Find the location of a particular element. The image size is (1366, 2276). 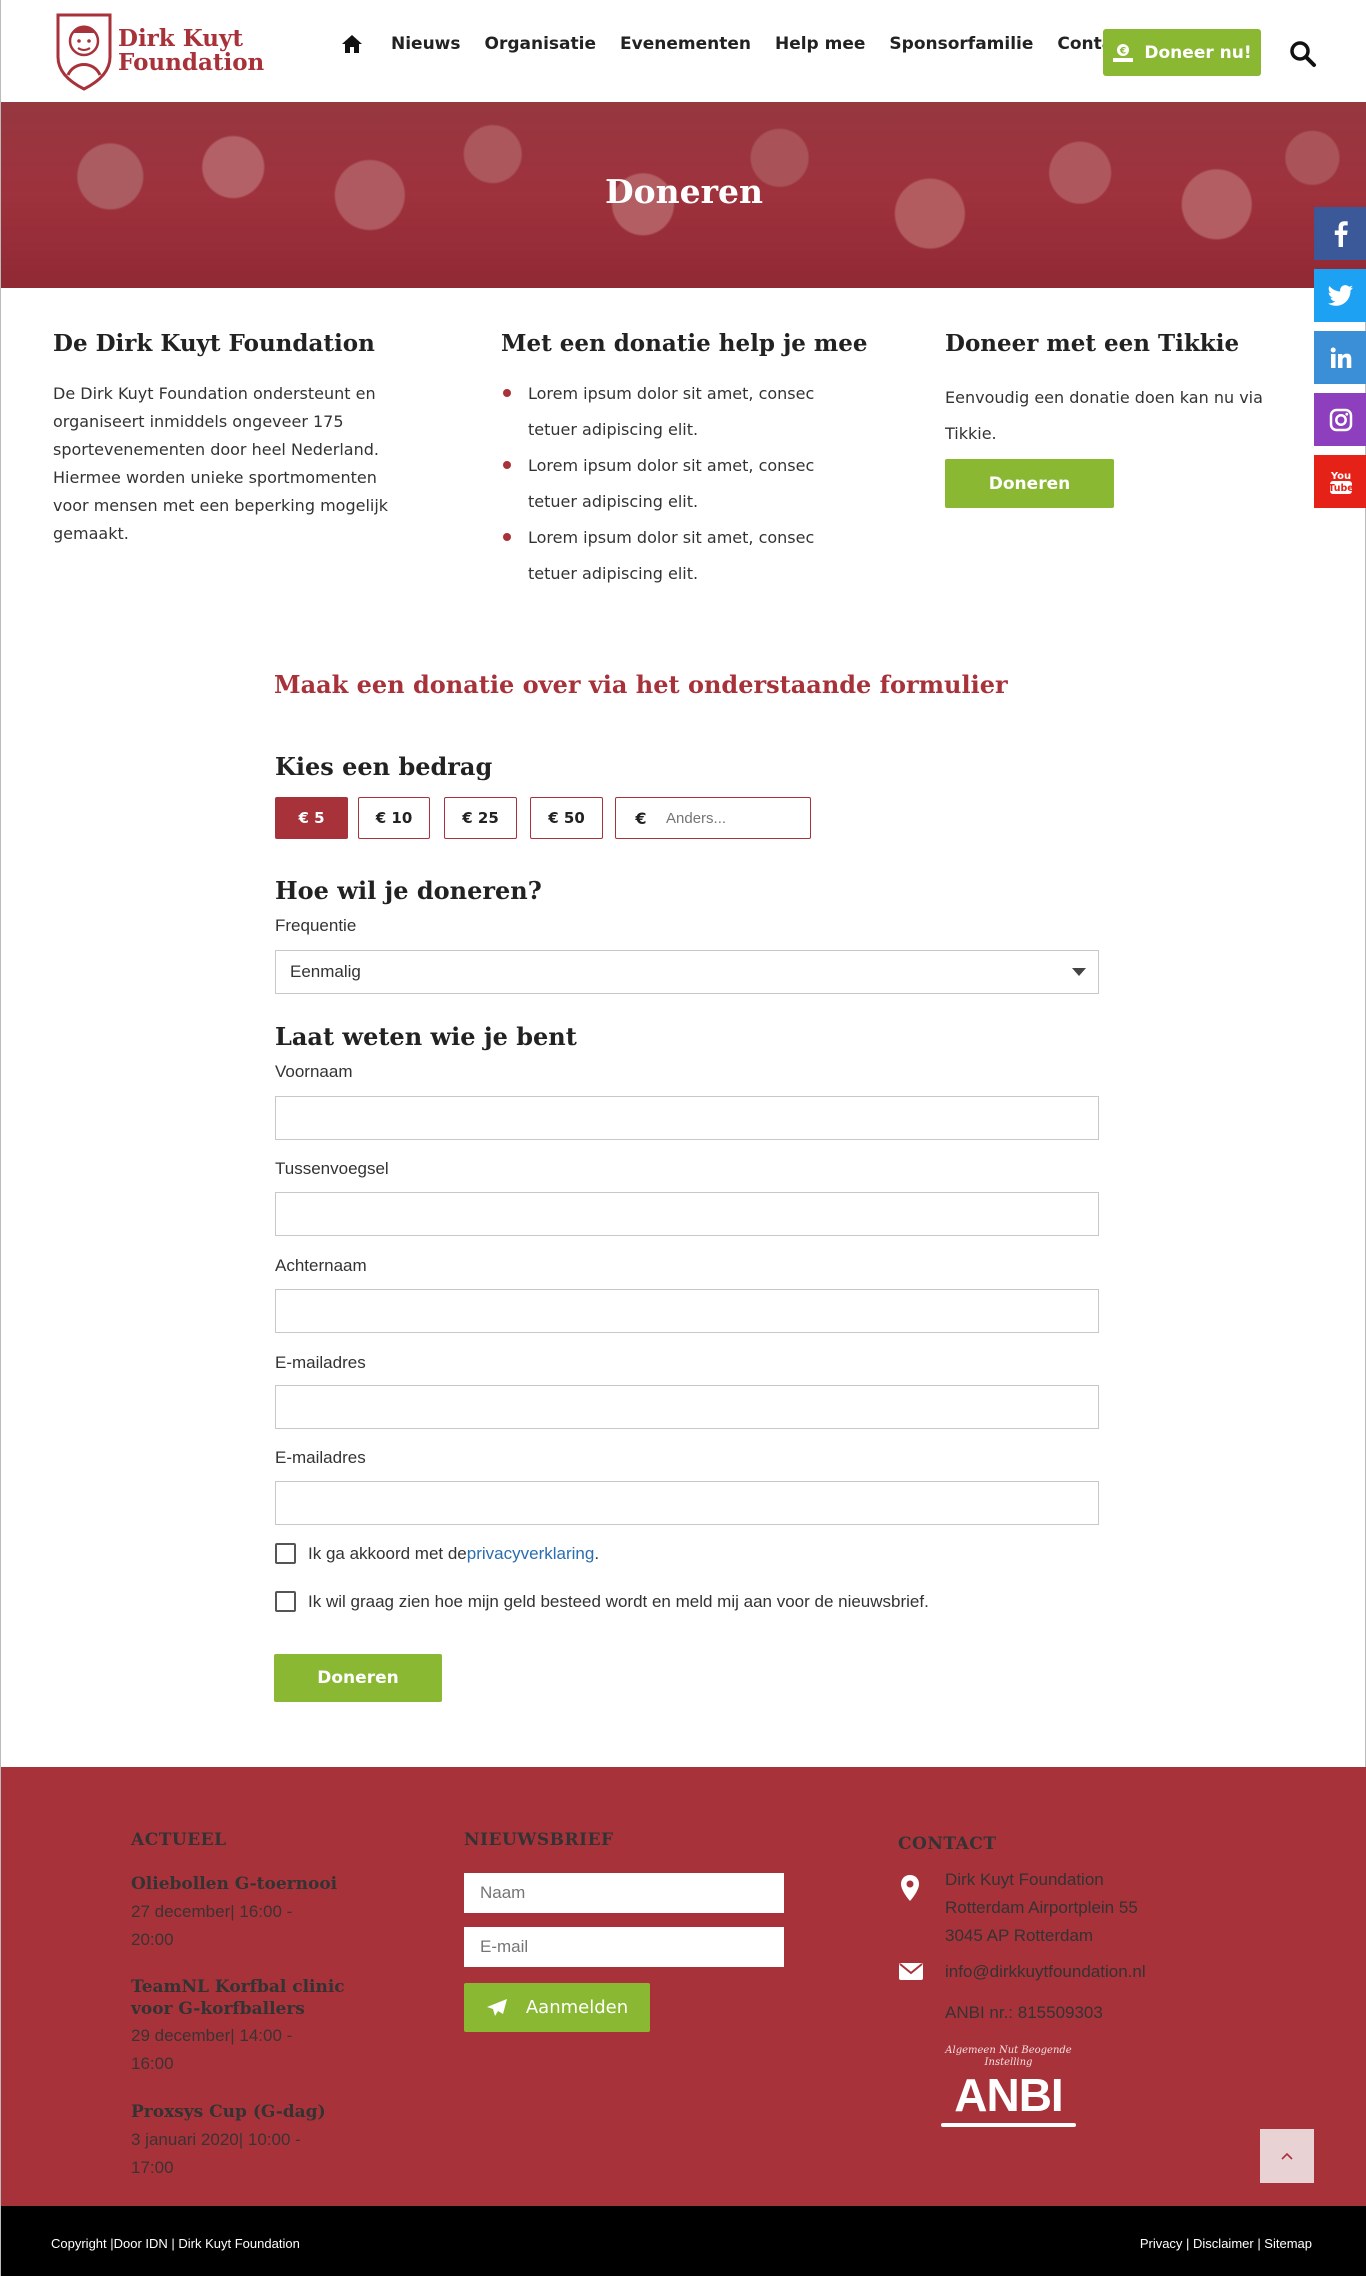

contact-email: info@dirkkuytfoundation.nl is located at coordinates (1045, 1972).